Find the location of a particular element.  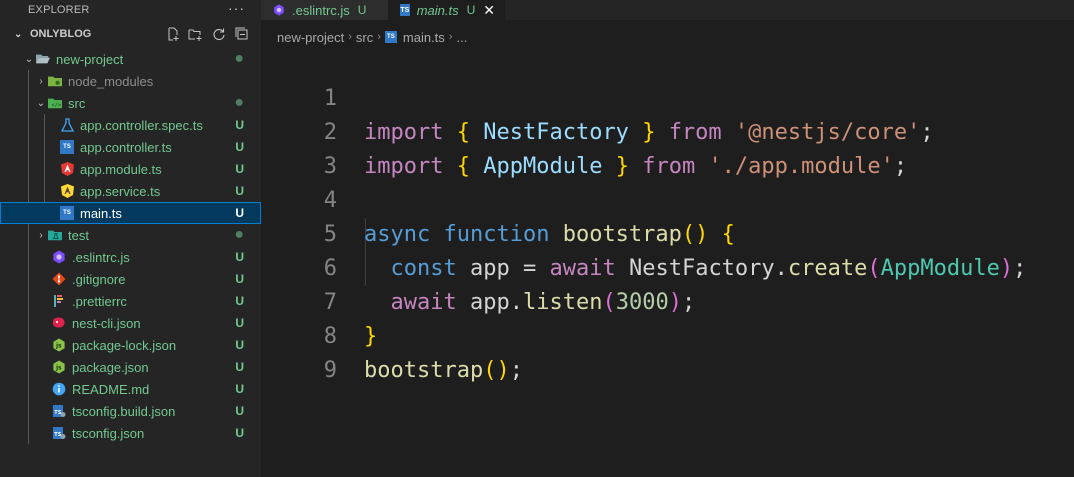

explorer-title: EXPLORER is located at coordinates (59, 10).